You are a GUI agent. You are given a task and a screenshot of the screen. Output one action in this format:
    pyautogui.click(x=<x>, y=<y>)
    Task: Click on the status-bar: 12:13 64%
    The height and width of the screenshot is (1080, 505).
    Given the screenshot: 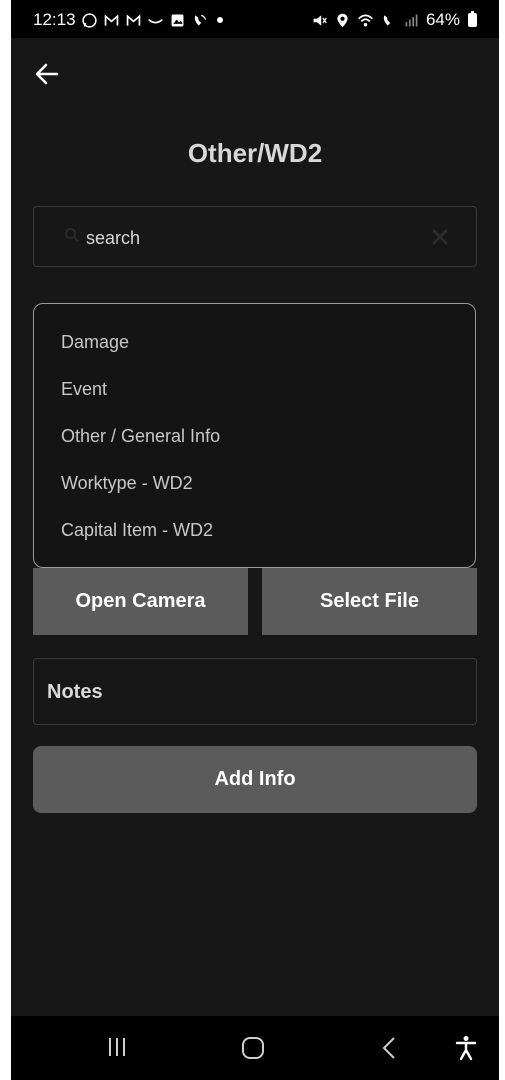 What is the action you would take?
    pyautogui.click(x=255, y=19)
    